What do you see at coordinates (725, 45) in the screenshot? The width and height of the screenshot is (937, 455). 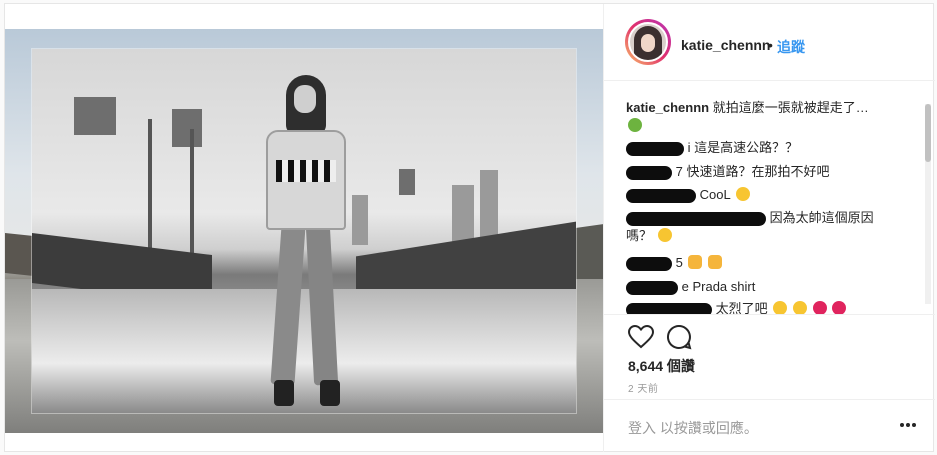 I see `username-link: katie_chennn` at bounding box center [725, 45].